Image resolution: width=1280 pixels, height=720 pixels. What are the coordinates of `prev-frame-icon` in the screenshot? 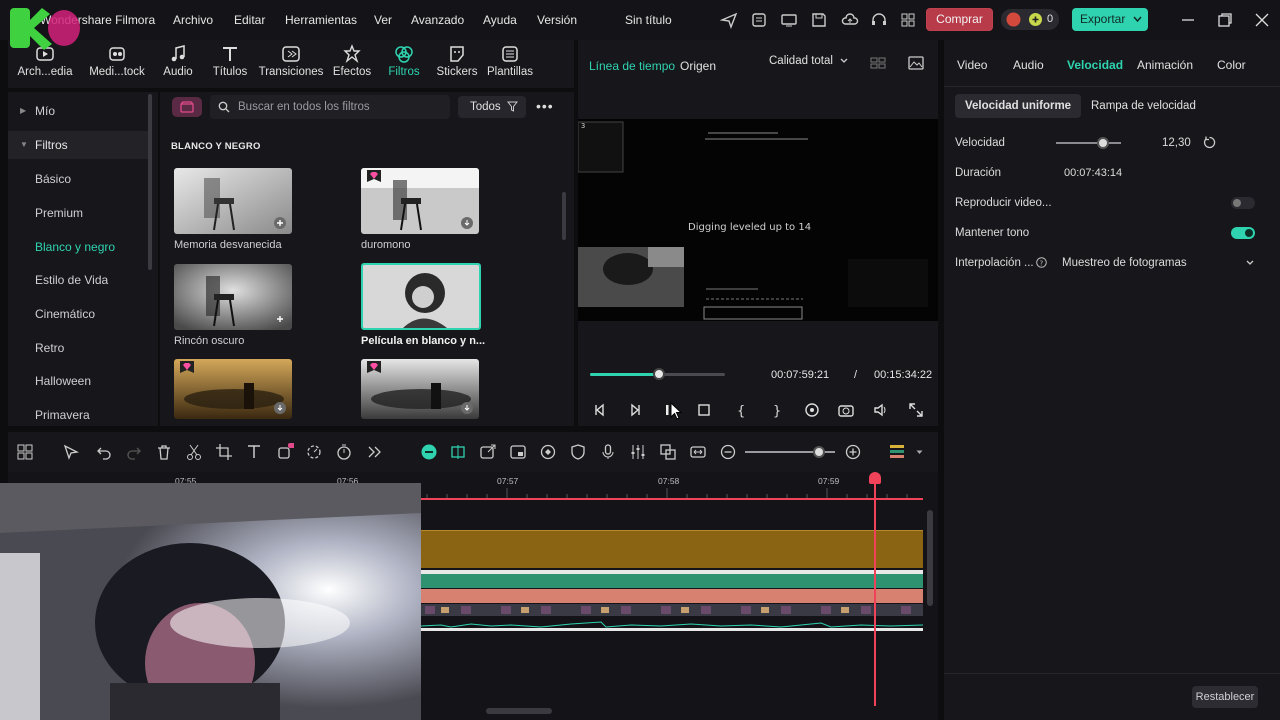 It's located at (600, 410).